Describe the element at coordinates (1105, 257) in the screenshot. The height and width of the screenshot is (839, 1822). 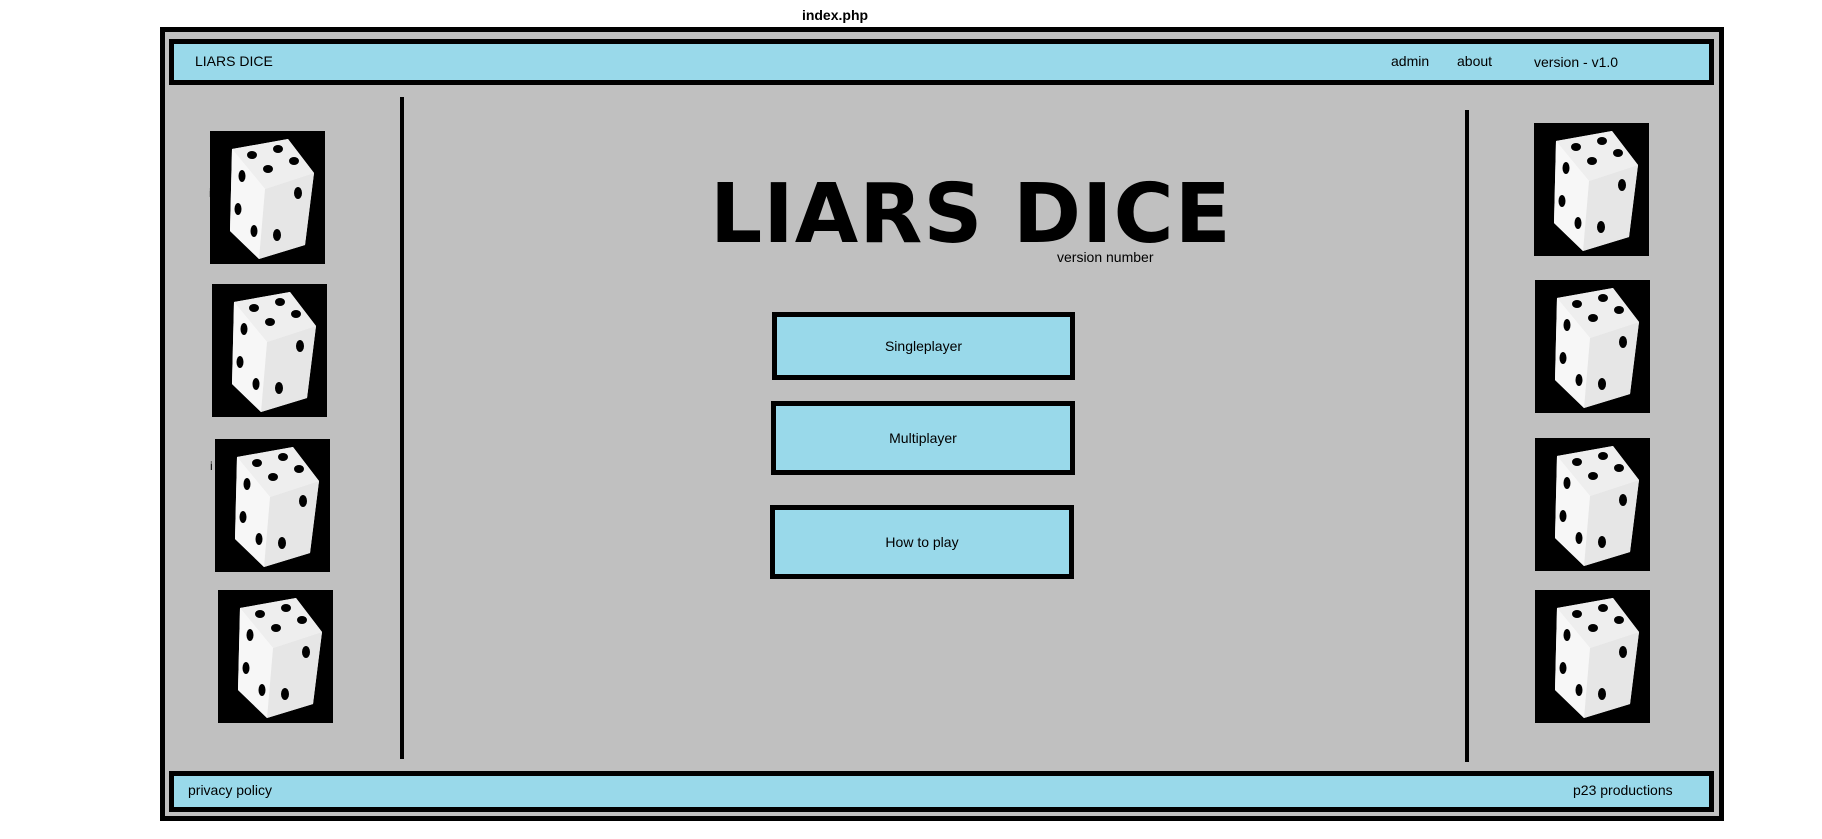
I see `version-number-label: version number` at that location.